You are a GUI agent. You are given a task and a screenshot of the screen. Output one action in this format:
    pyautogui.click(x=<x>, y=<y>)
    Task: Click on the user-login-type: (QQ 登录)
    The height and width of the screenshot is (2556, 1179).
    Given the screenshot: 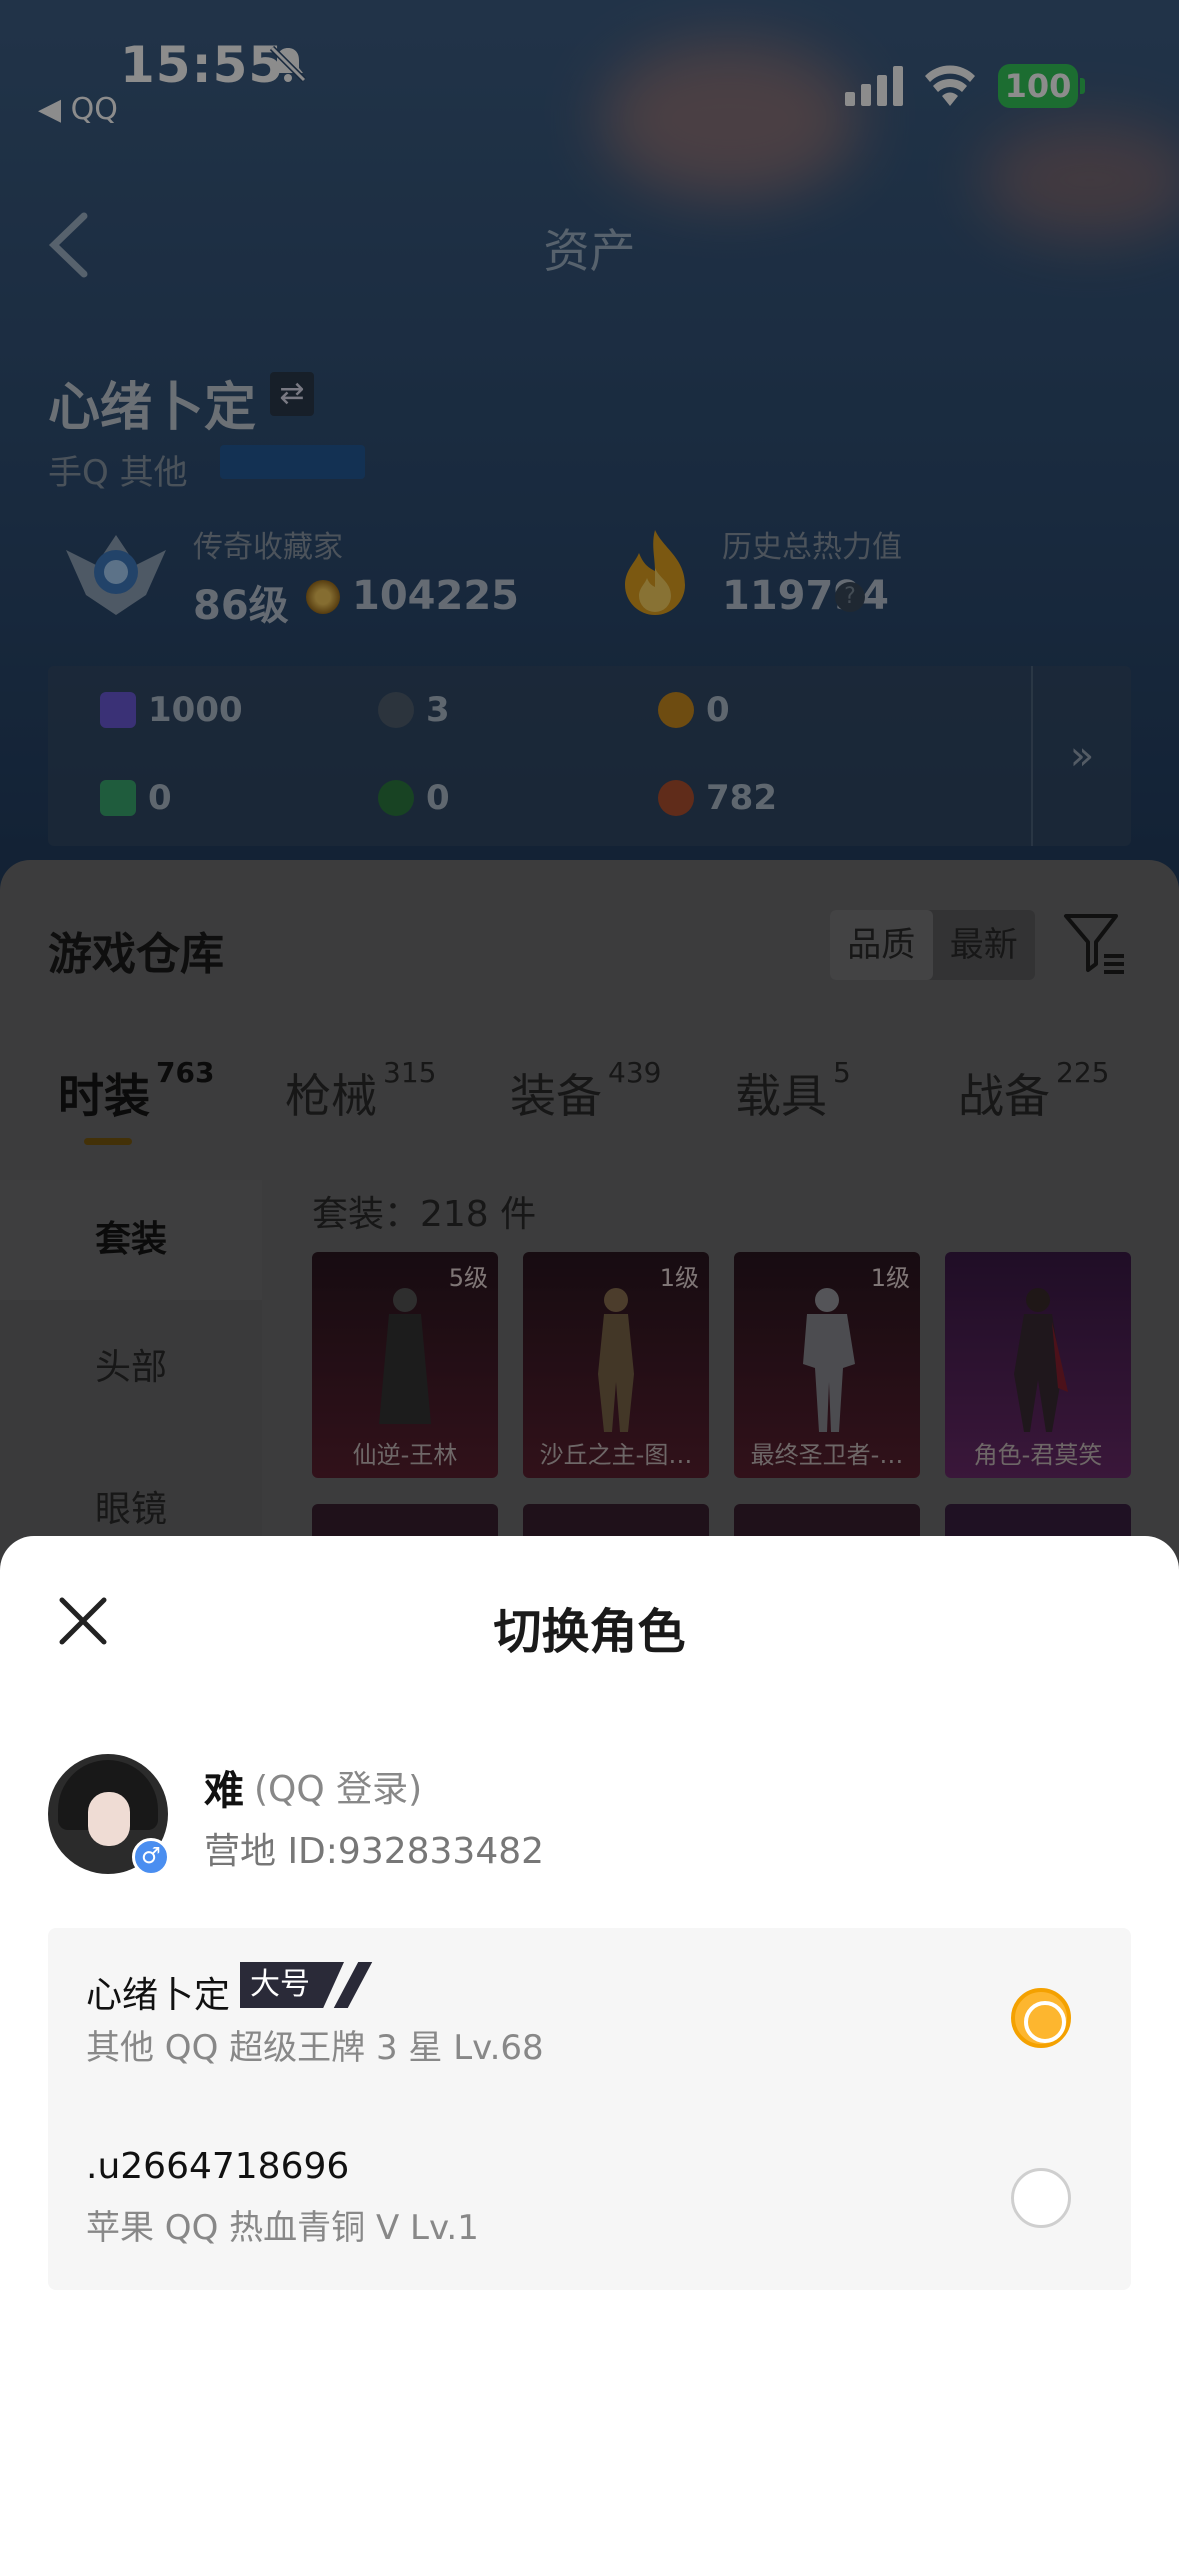 What is the action you would take?
    pyautogui.click(x=338, y=1789)
    